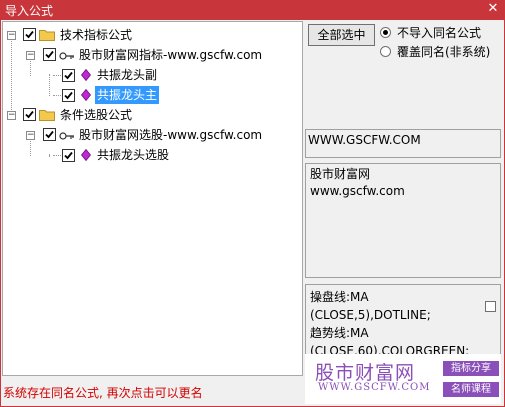 The height and width of the screenshot is (407, 505). What do you see at coordinates (339, 297) in the screenshot?
I see `code-line: 操盘线:MA` at bounding box center [339, 297].